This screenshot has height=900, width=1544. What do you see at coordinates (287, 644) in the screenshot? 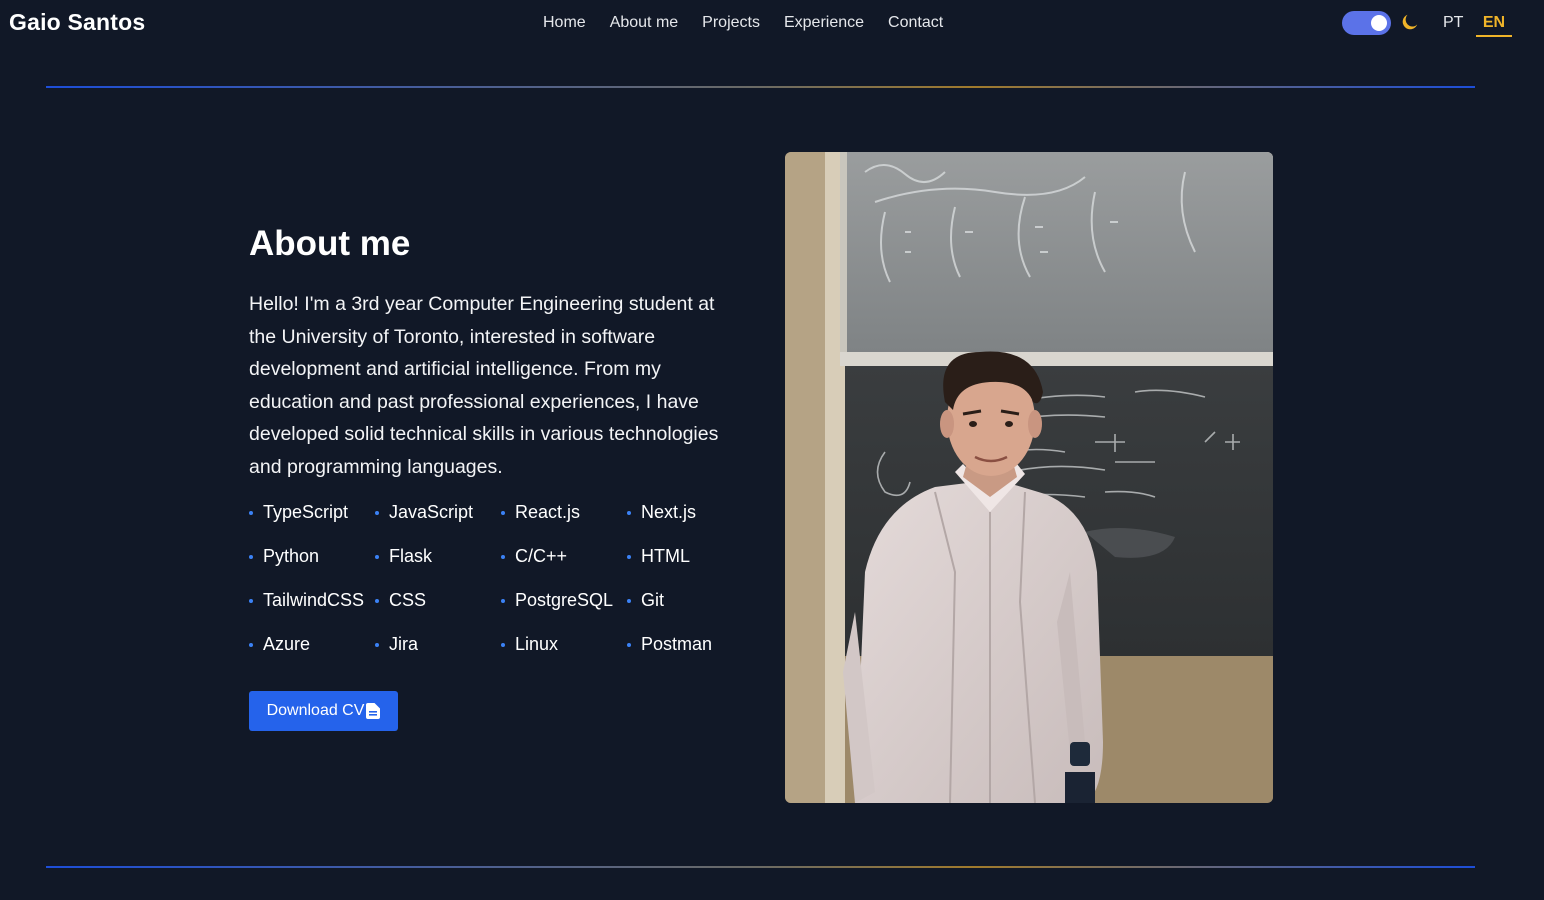
I see `skill-label: Azure` at bounding box center [287, 644].